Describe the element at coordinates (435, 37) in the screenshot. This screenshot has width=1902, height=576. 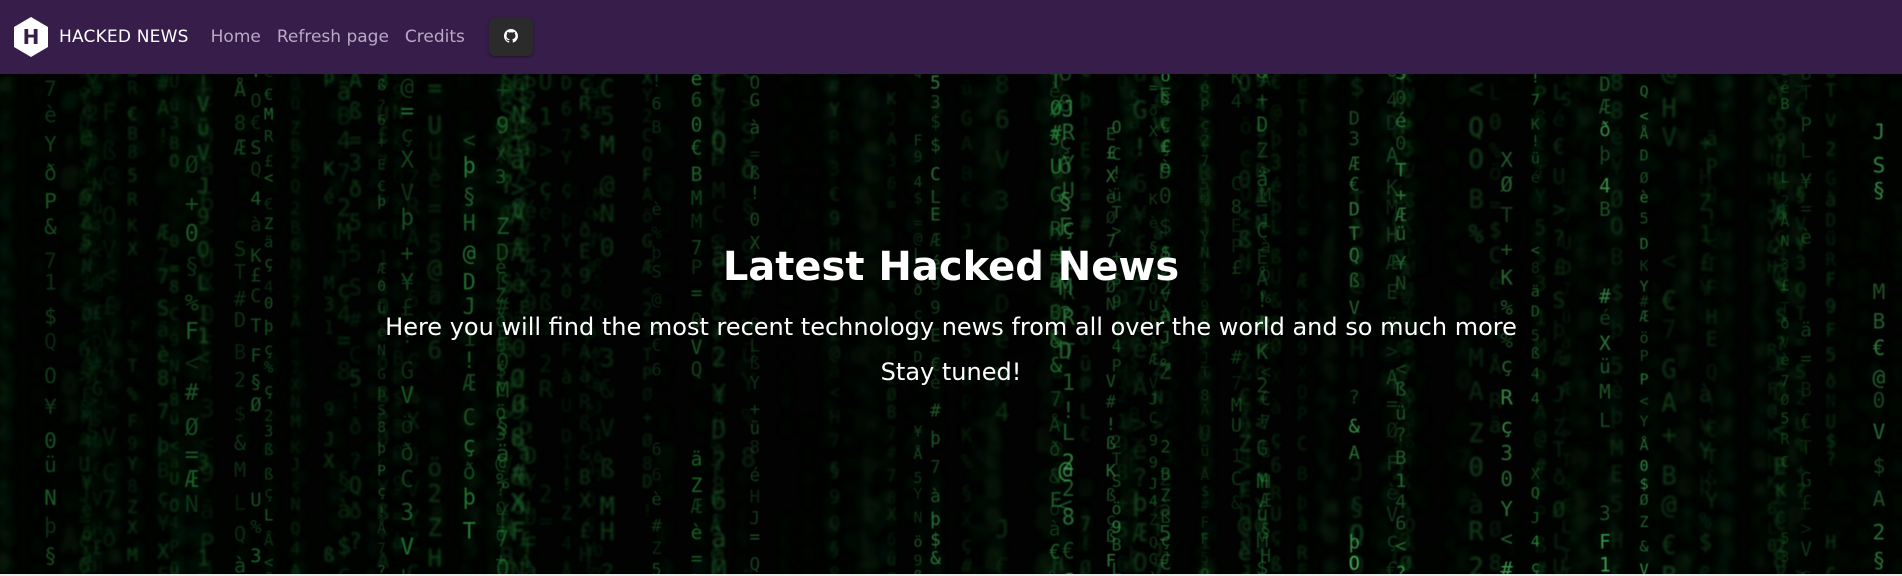
I see `nav-link-credits: Credits` at that location.